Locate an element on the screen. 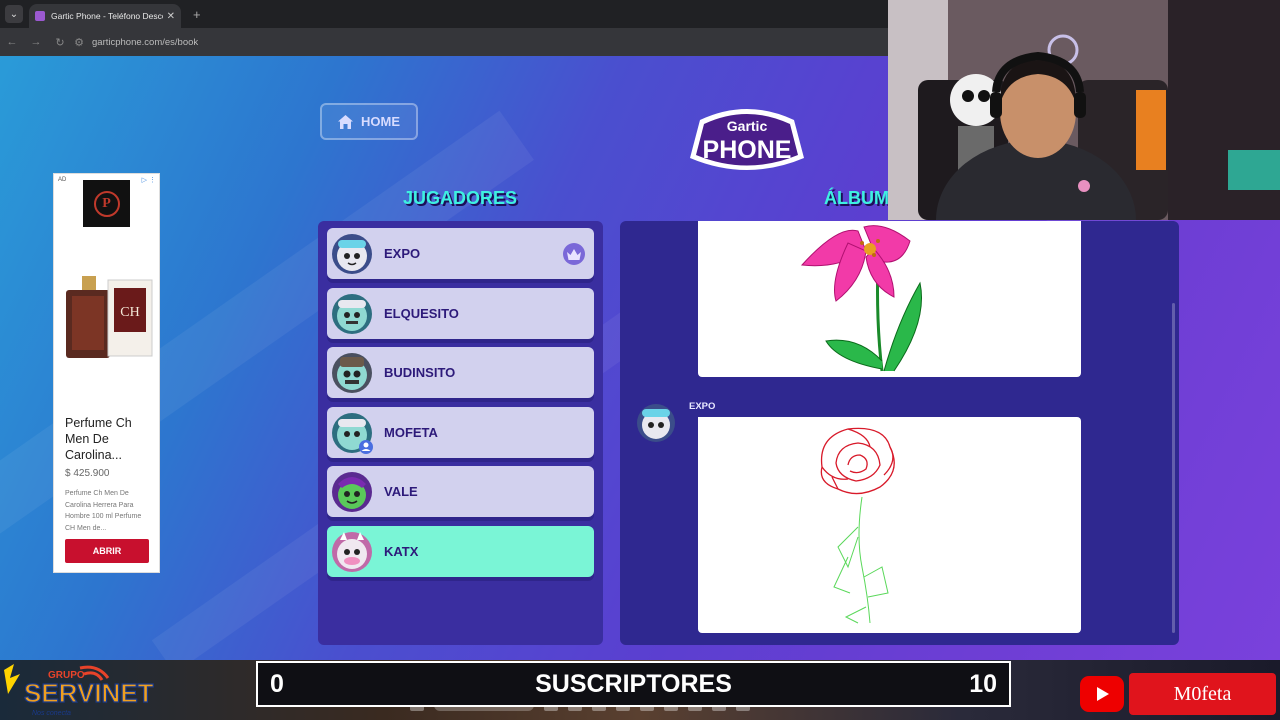  player-row: MOFETA is located at coordinates (460, 432).